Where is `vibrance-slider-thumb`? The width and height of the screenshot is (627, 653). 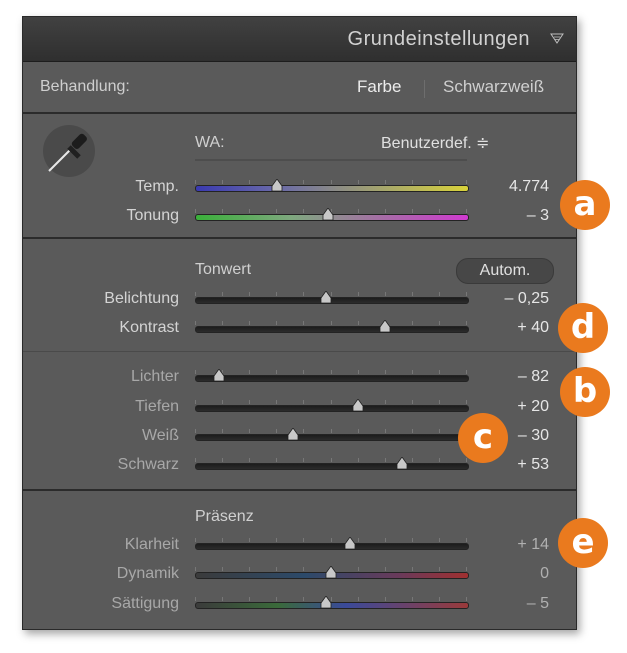 vibrance-slider-thumb is located at coordinates (331, 572).